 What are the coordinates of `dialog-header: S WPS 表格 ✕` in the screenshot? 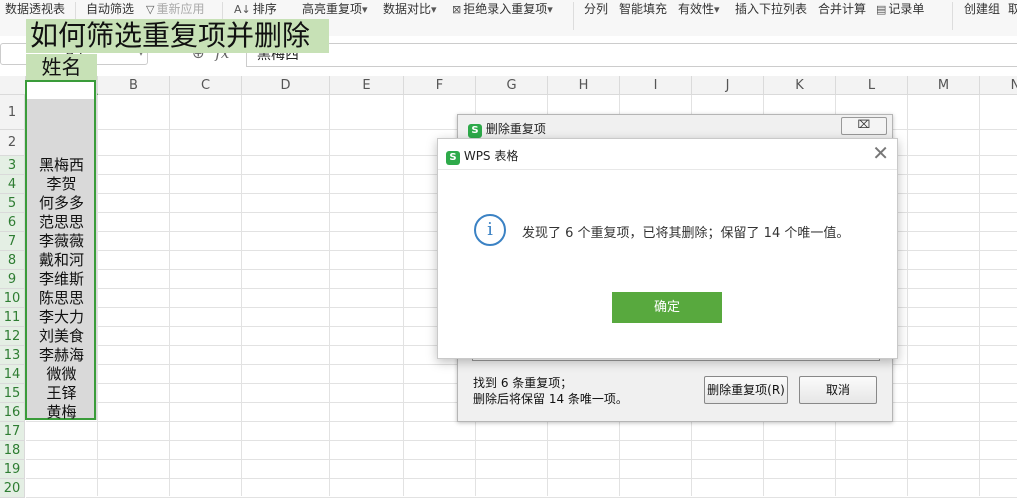 It's located at (667, 154).